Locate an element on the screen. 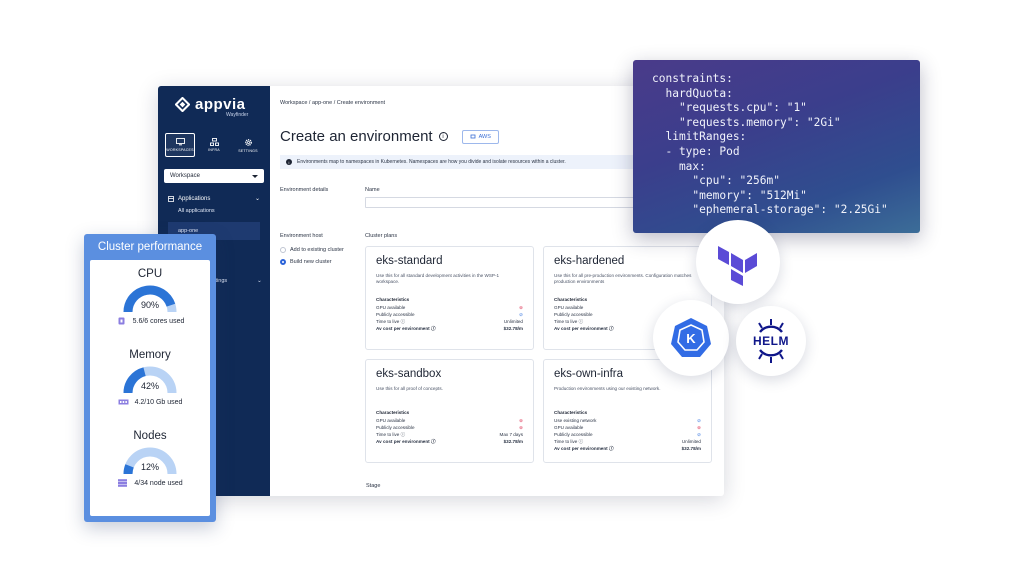 This screenshot has width=1024, height=576. gauge: 90% is located at coordinates (150, 298).